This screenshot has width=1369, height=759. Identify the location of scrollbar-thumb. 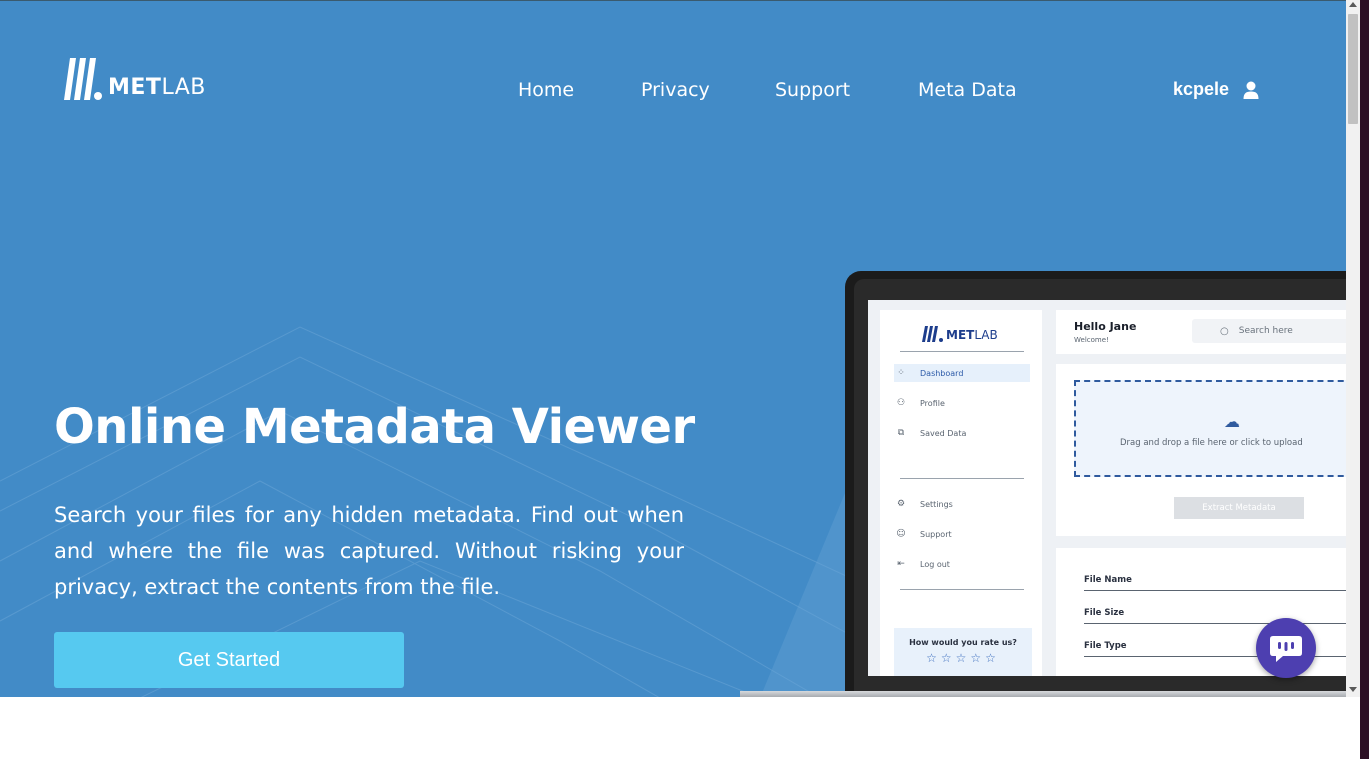
(1353, 69).